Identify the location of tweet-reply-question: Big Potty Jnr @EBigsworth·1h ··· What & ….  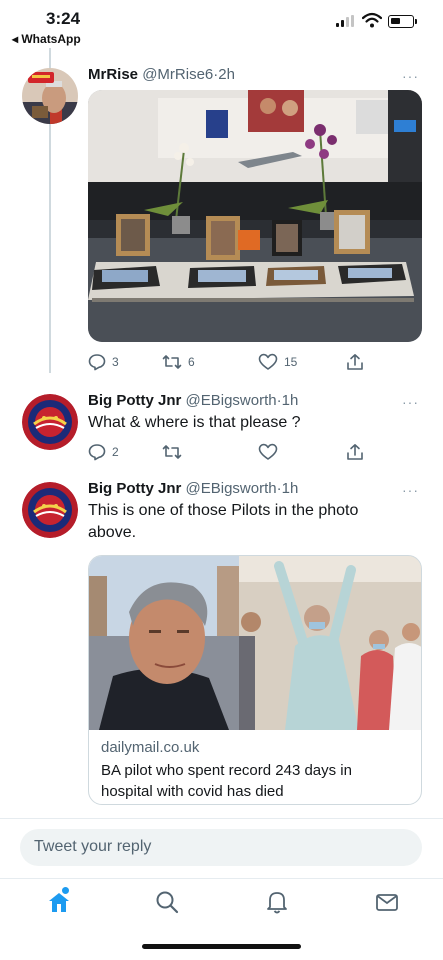
(221, 428).